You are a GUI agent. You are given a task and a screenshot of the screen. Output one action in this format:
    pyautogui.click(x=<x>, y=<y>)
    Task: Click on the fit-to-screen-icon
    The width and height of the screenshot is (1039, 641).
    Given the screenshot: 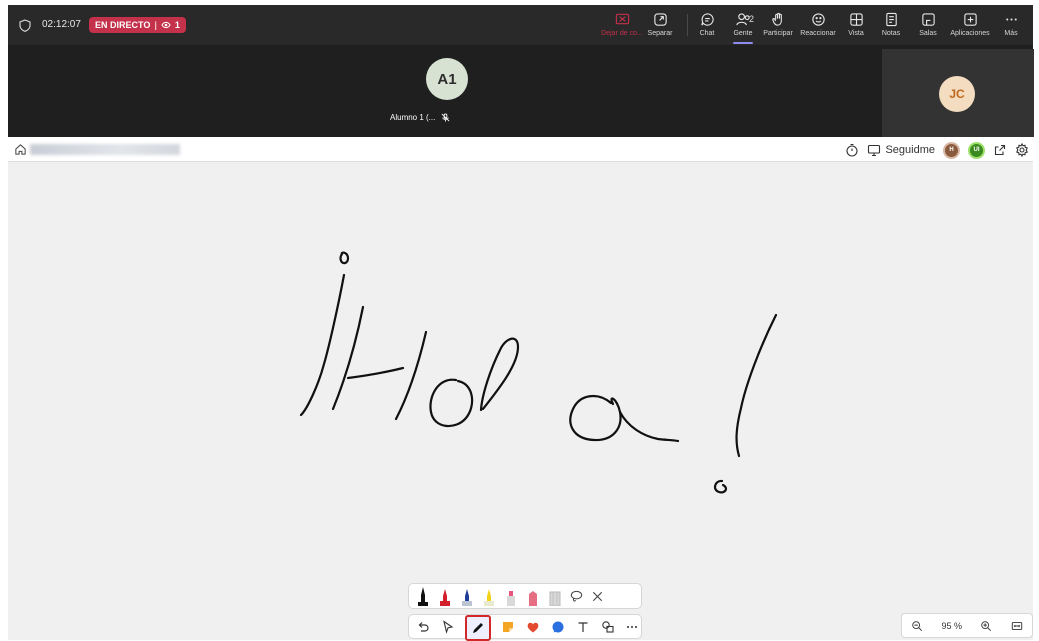 What is the action you would take?
    pyautogui.click(x=1017, y=626)
    